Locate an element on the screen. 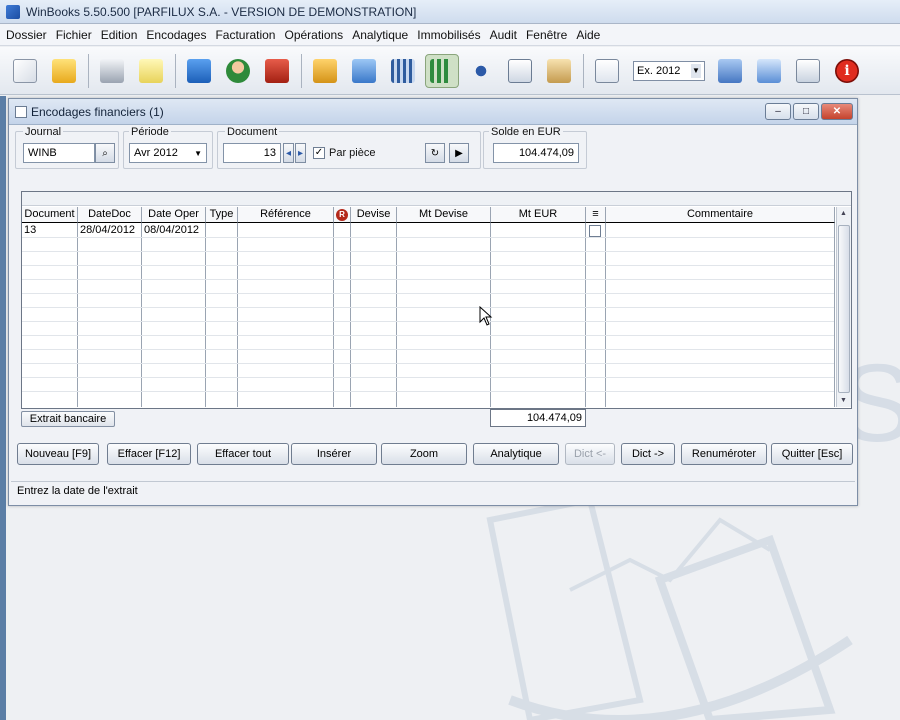 The image size is (900, 720). col-header-document: Document is located at coordinates (50, 215).